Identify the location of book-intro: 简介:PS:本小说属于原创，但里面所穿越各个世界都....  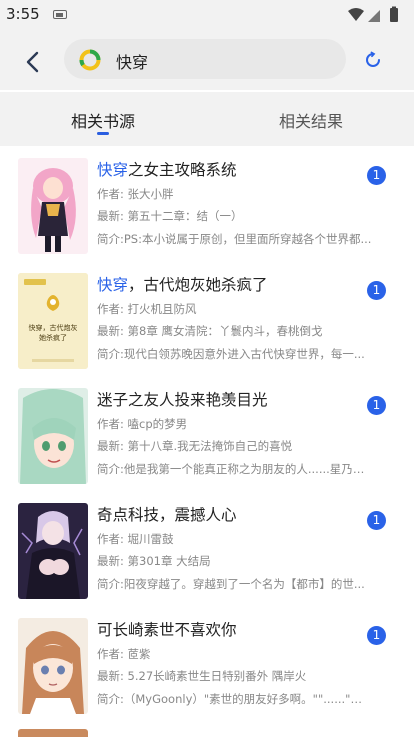
(234, 239).